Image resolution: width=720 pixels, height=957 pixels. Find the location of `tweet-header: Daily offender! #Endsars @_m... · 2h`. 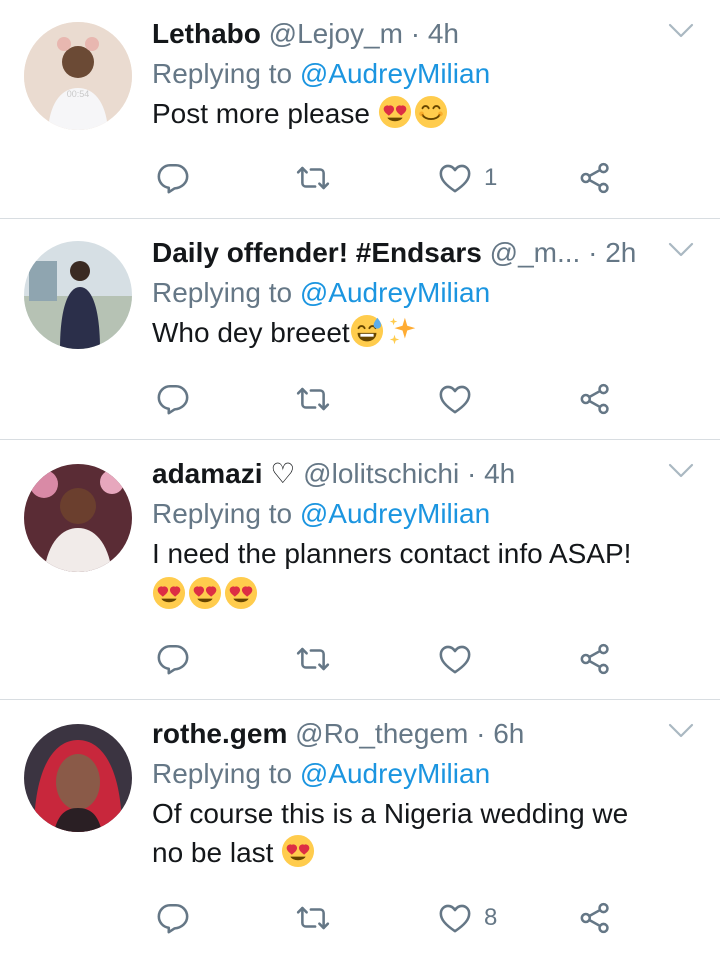

tweet-header: Daily offender! #Endsars @_m... · 2h is located at coordinates (416, 253).